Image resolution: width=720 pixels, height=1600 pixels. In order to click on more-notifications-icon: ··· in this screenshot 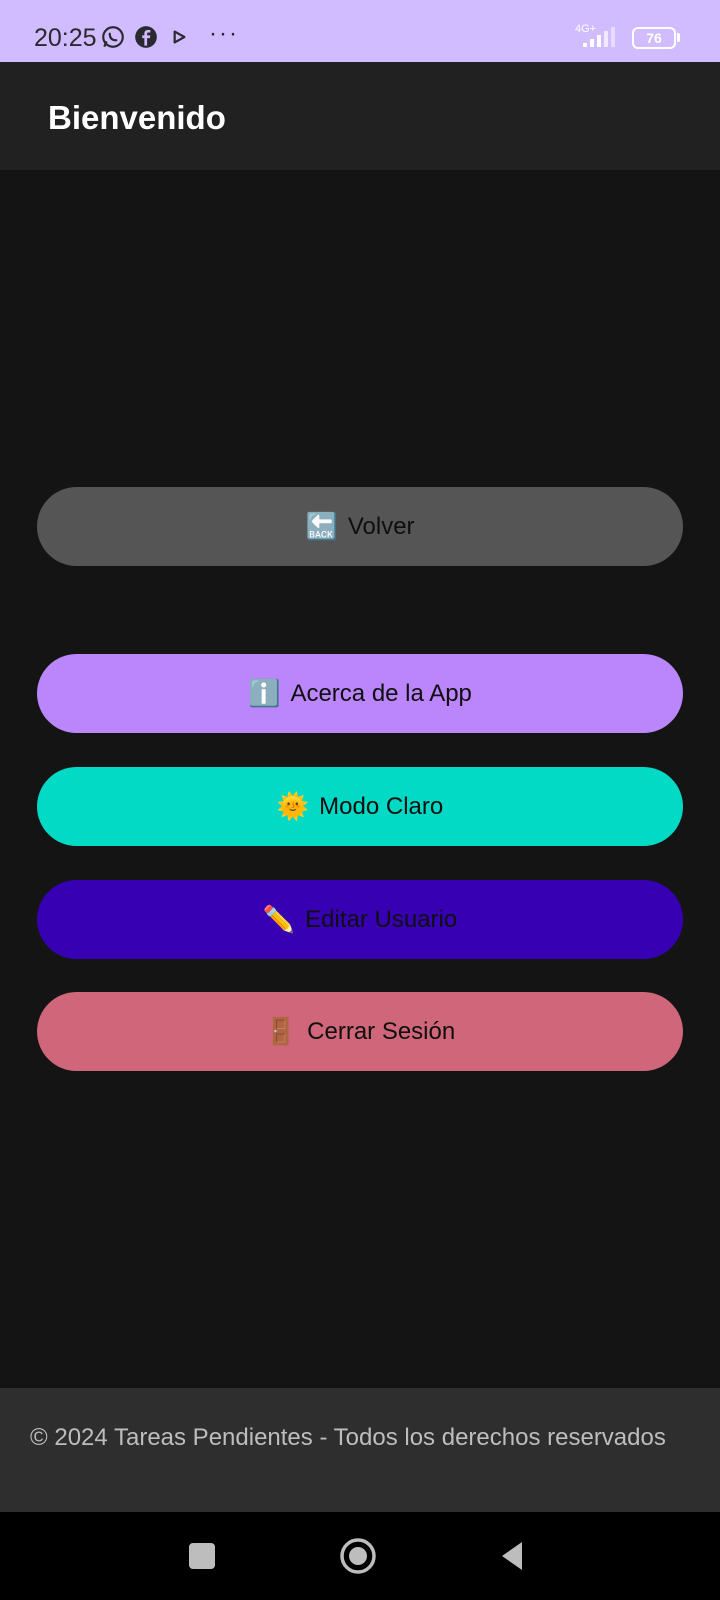, I will do `click(224, 33)`.